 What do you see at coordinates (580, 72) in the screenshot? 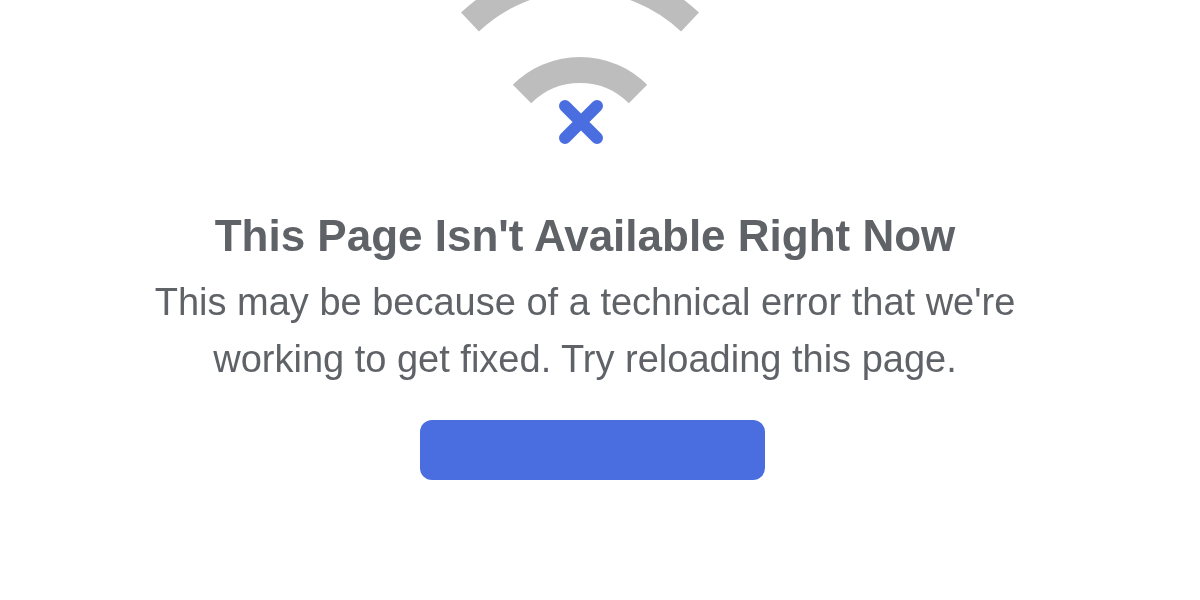
I see `wifi-off-icon` at bounding box center [580, 72].